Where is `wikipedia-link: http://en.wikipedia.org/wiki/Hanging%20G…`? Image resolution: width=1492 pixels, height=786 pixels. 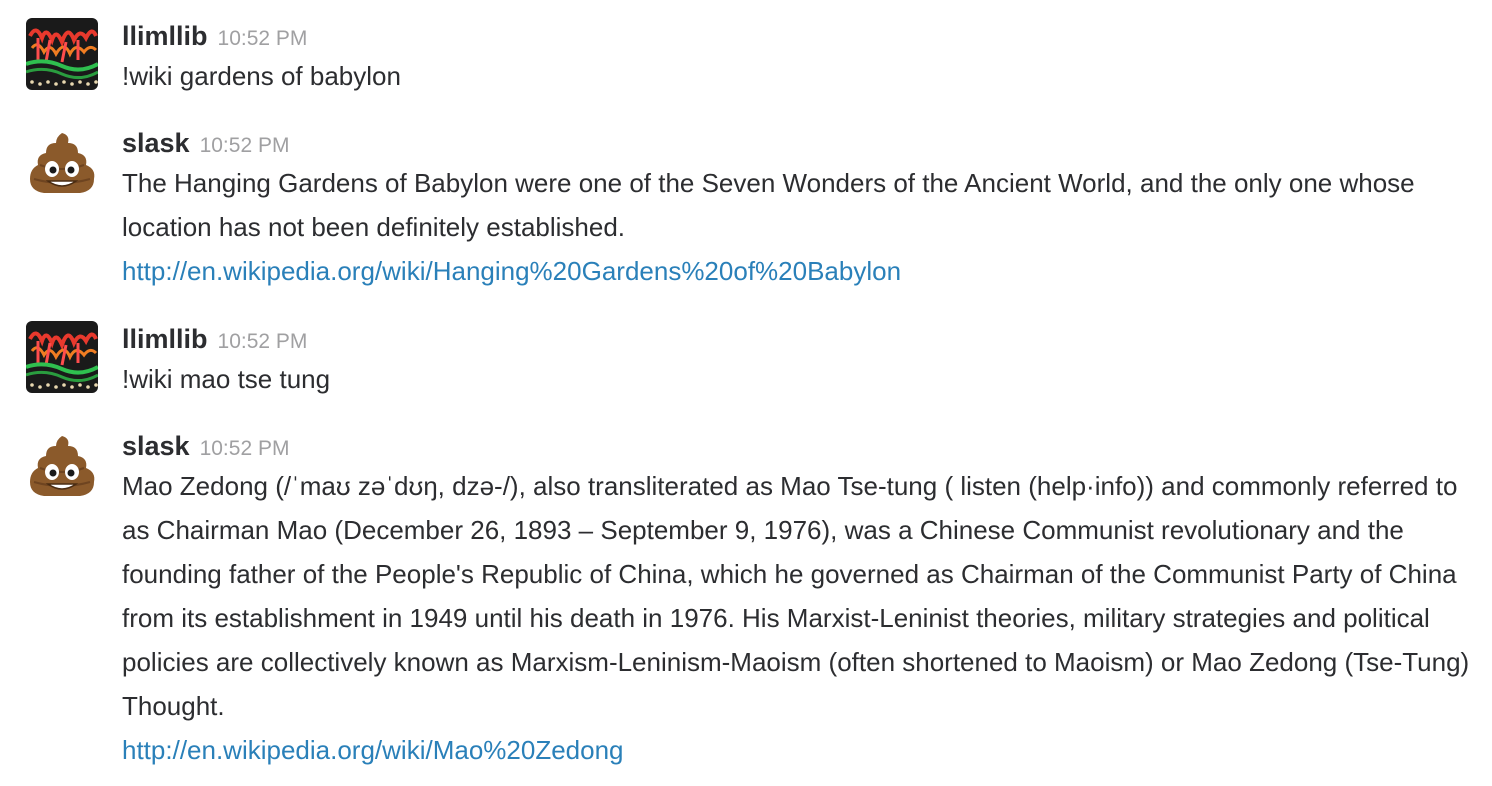 wikipedia-link: http://en.wikipedia.org/wiki/Hanging%20G… is located at coordinates (798, 271).